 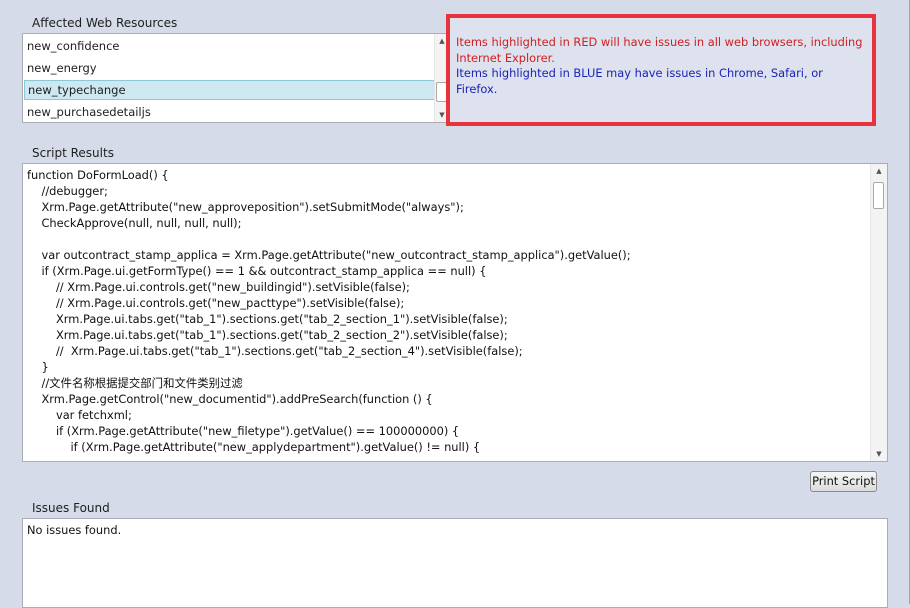 What do you see at coordinates (135, 383) in the screenshot?
I see `code-line: //文件名称根据提交部门和文件类别过滤` at bounding box center [135, 383].